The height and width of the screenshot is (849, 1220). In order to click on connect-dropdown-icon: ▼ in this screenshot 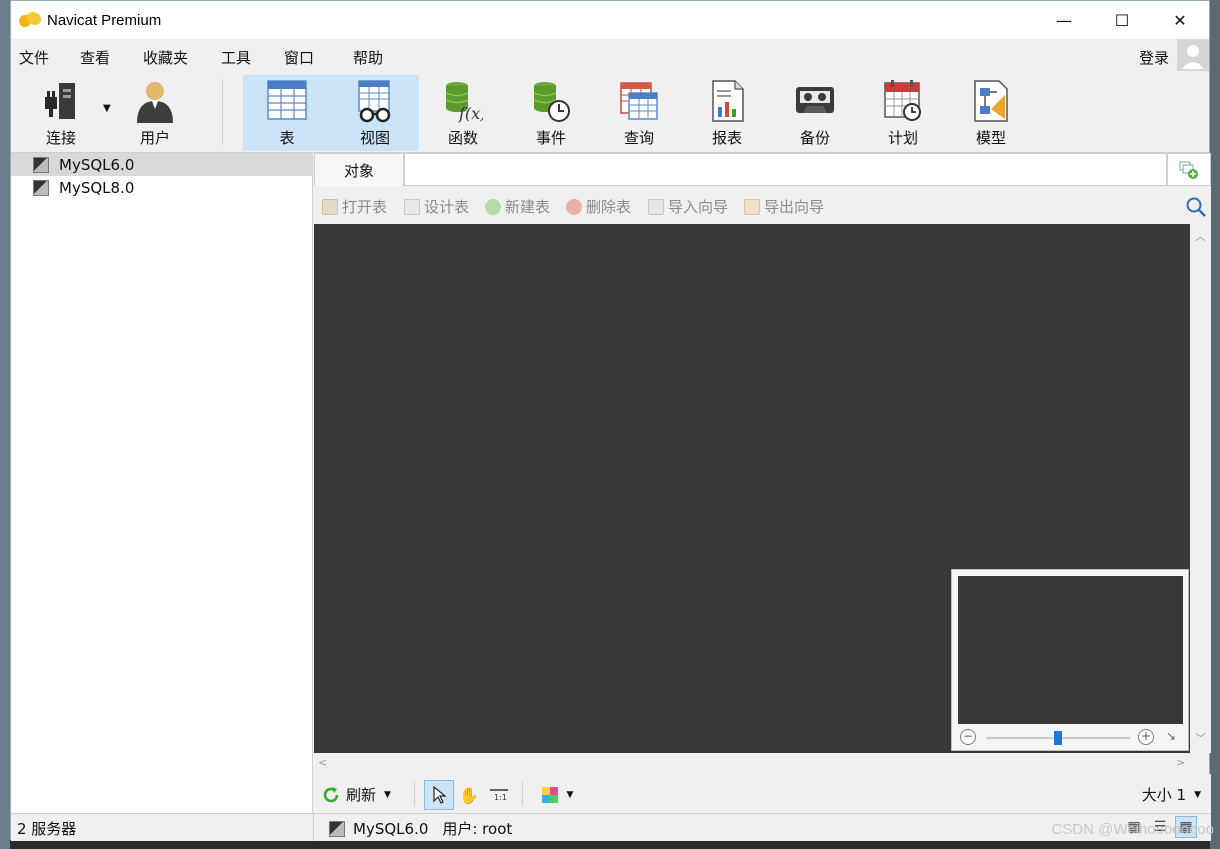, I will do `click(107, 108)`.